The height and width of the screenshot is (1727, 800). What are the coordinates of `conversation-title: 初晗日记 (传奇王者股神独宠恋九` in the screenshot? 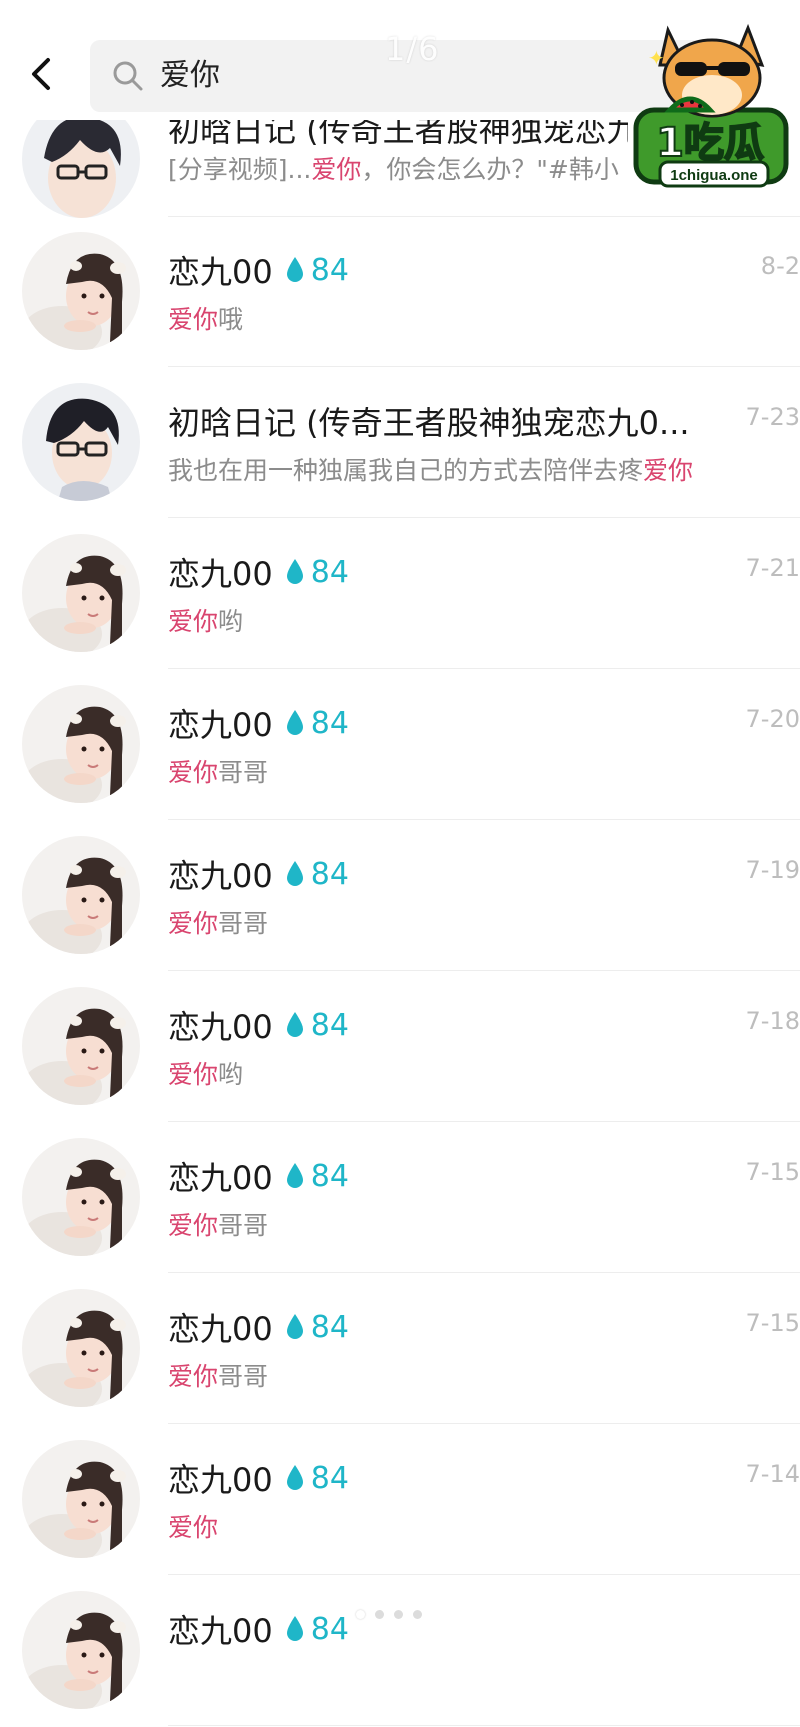 It's located at (398, 135).